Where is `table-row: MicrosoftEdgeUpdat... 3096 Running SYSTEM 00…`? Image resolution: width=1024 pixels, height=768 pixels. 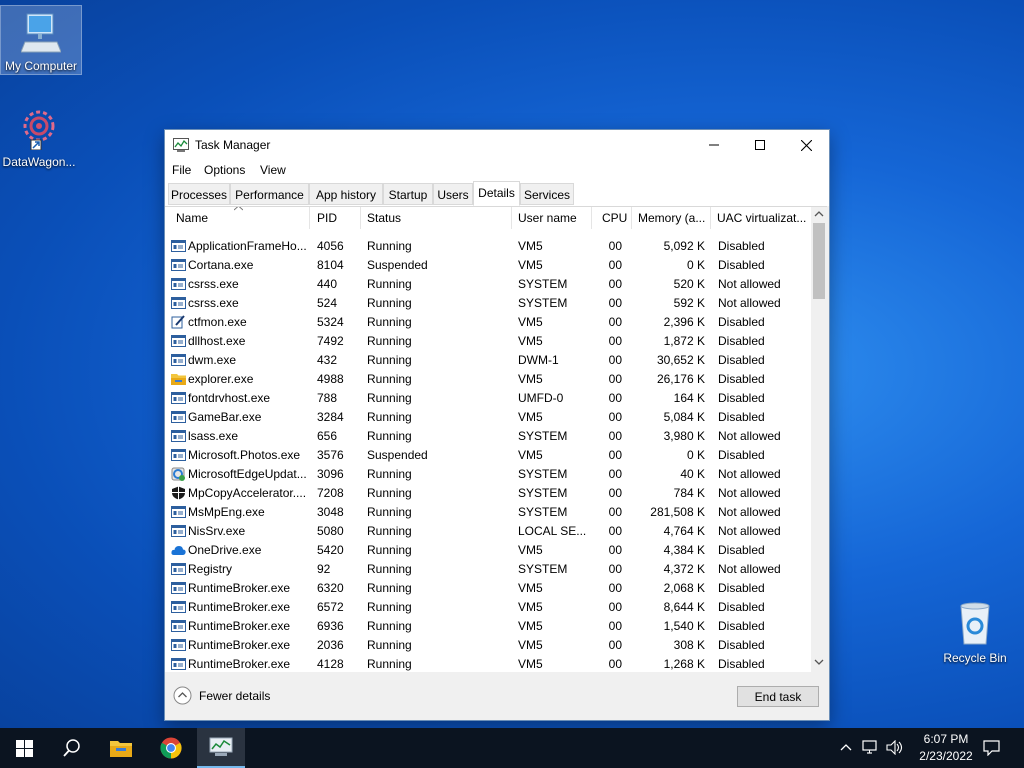 table-row: MicrosoftEdgeUpdat... 3096 Running SYSTEM 00… is located at coordinates (488, 474).